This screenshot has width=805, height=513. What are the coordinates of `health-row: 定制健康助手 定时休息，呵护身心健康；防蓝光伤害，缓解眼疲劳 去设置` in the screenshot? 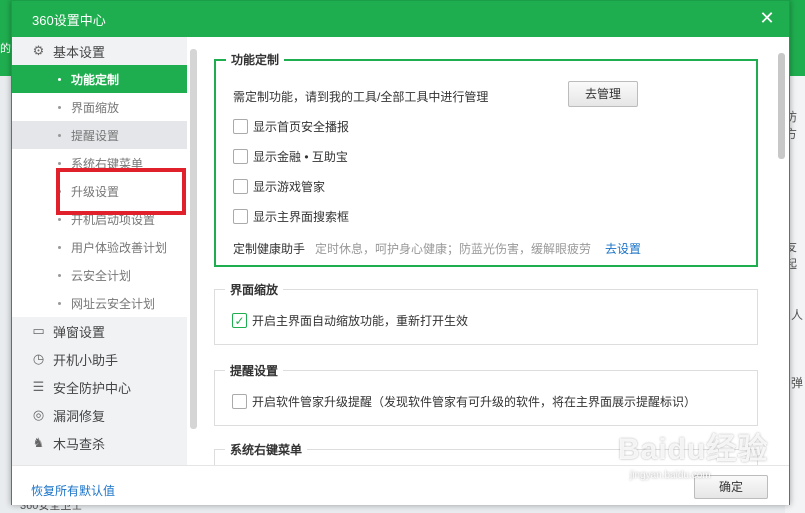 It's located at (437, 248).